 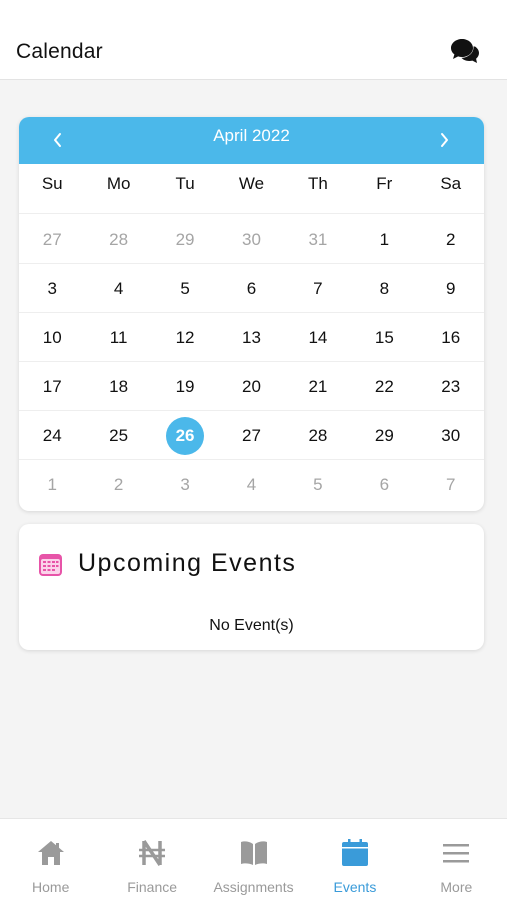 I want to click on calendar-day: 24, so click(x=52, y=435).